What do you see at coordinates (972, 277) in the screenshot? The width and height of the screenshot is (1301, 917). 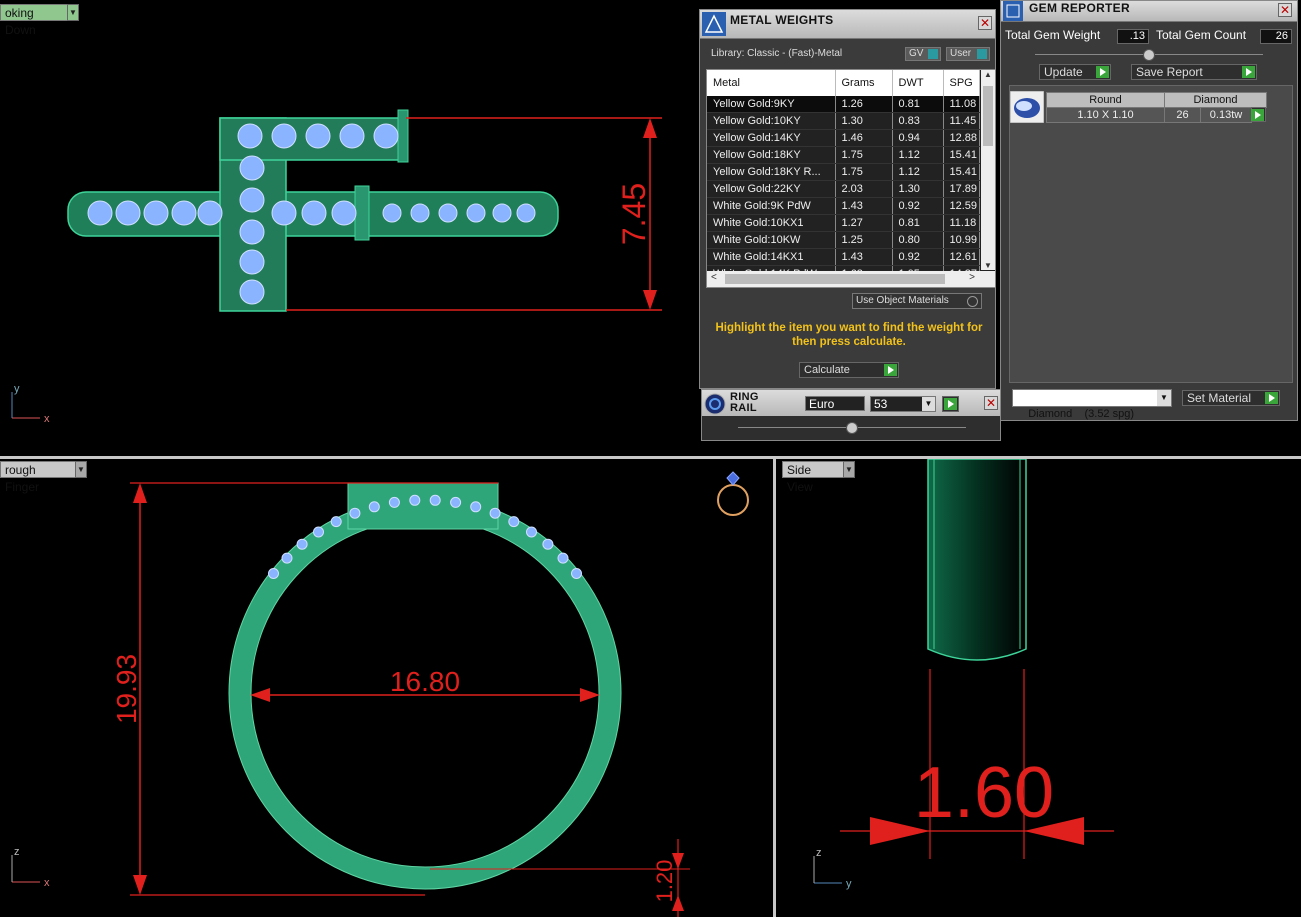 I see `scroll-right-icon: >` at bounding box center [972, 277].